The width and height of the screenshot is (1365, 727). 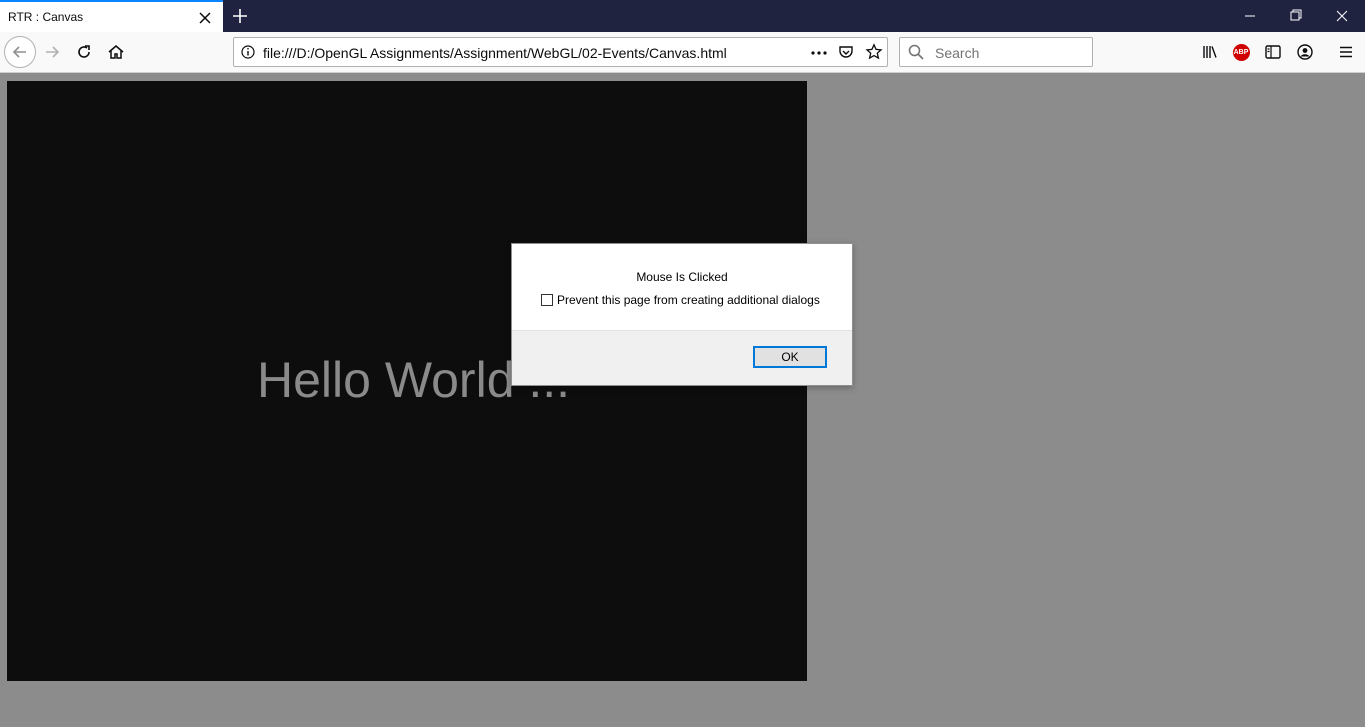 I want to click on star-icon, so click(x=874, y=52).